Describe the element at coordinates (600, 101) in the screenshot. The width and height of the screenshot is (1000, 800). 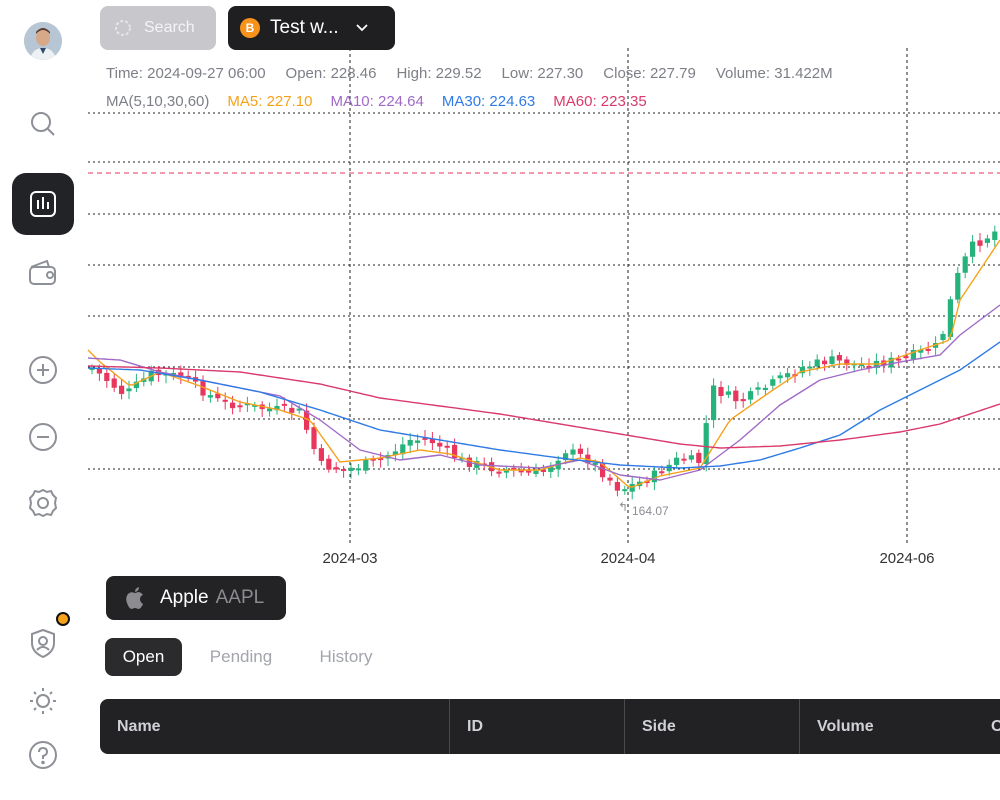
I see `ma60-value: MA60: 223.35` at that location.